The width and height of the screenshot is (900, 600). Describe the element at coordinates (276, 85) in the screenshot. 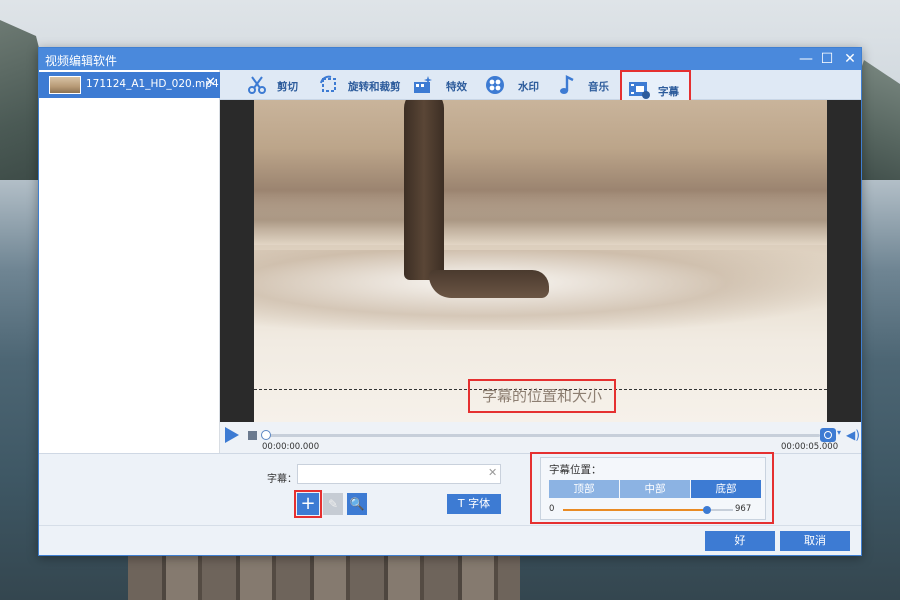

I see `tool-cut: 剪切` at that location.